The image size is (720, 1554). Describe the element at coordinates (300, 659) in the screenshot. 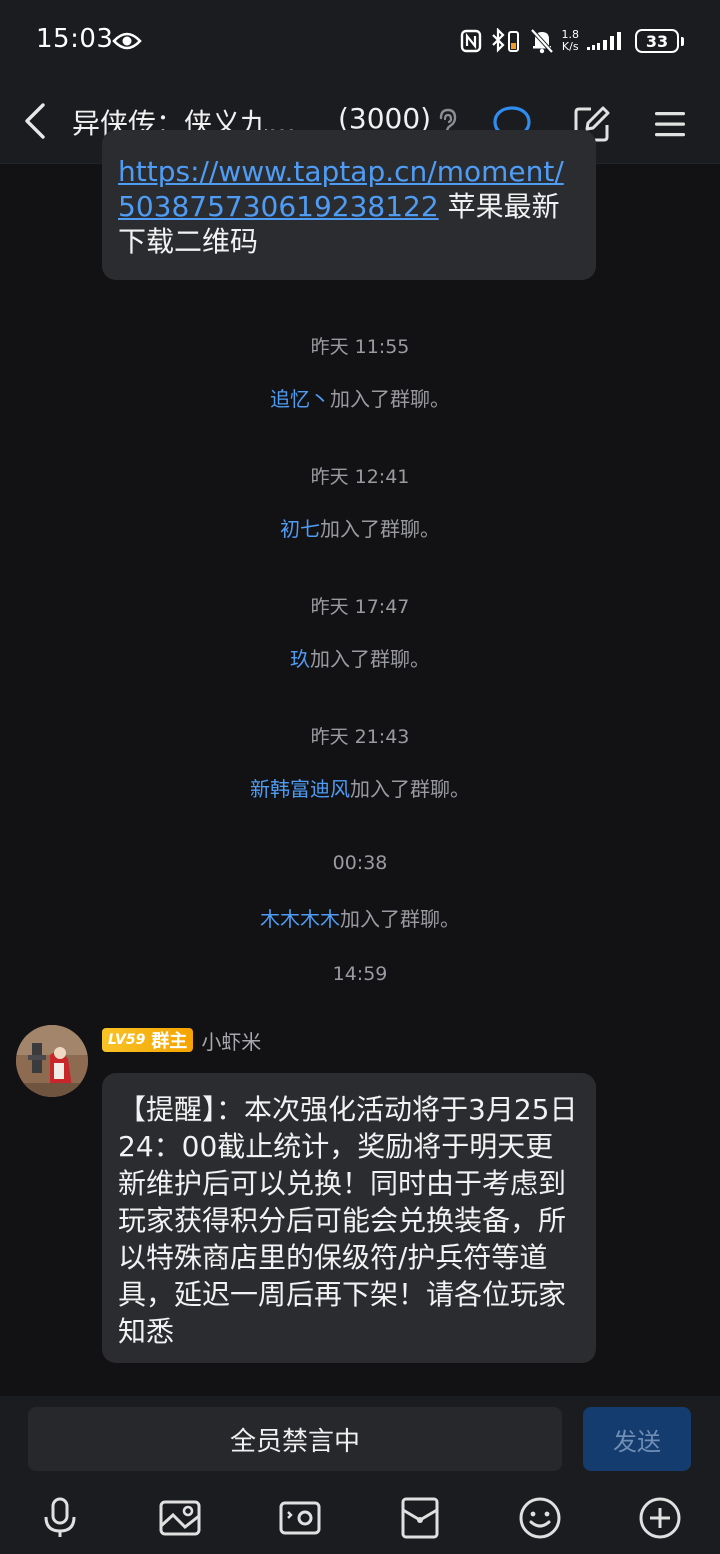

I see `member-name-link: 玖` at that location.